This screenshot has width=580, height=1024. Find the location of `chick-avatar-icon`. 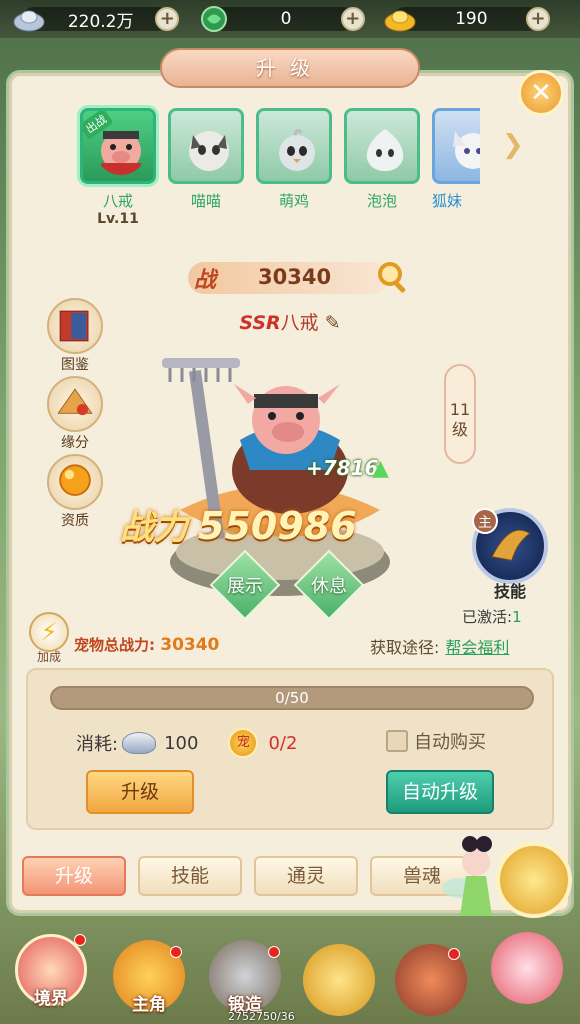

chick-avatar-icon is located at coordinates (297, 149).